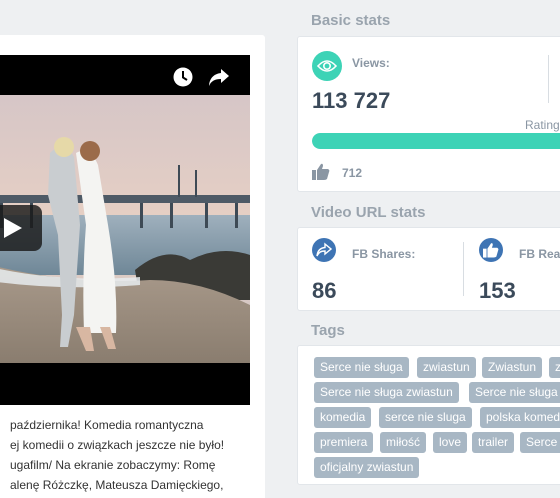  Describe the element at coordinates (351, 20) in the screenshot. I see `basic-stats-title: Basic stats` at that location.